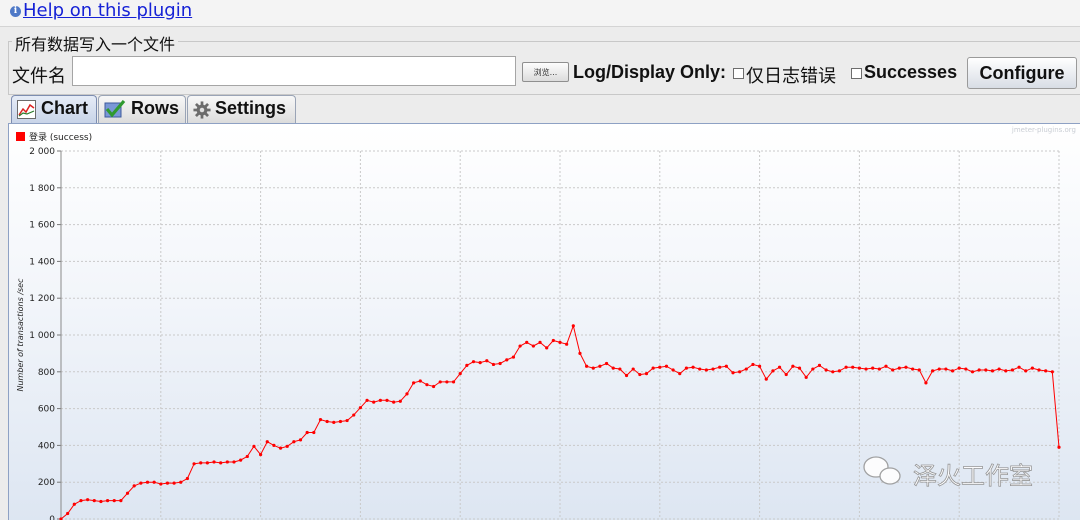 The image size is (1080, 520). I want to click on y-tick-label: 1 000, so click(42, 336).